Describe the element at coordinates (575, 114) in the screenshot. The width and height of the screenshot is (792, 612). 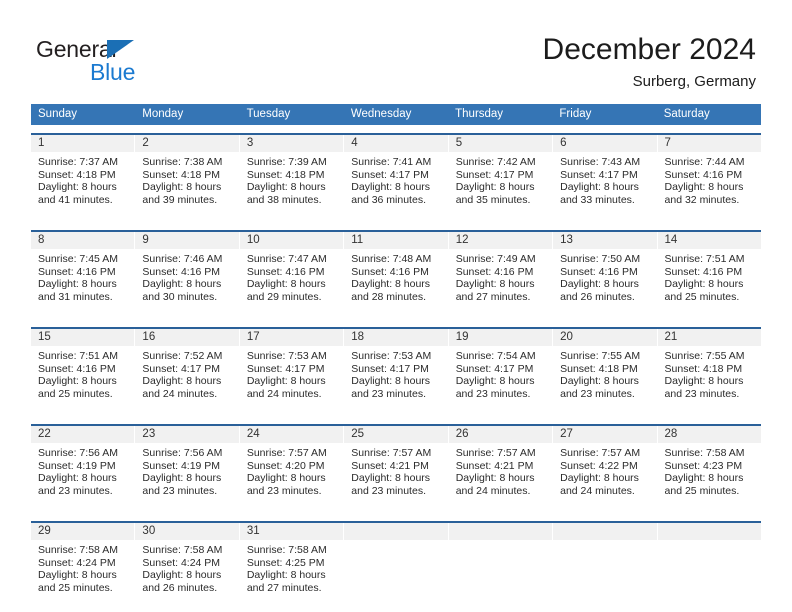
I see `weekday-header-friday: Friday` at that location.